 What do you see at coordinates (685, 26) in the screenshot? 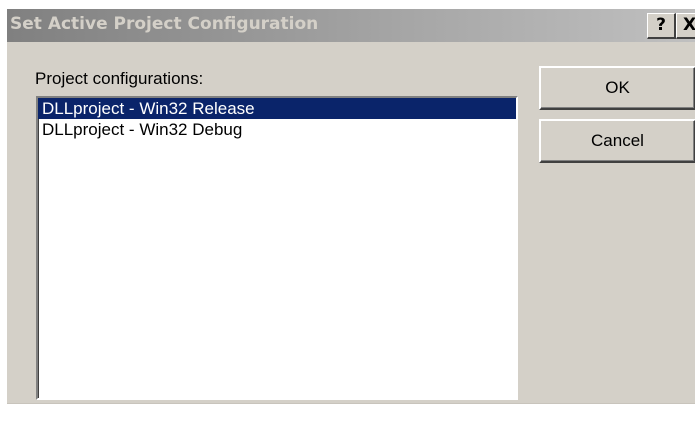
I see `close-button: X` at bounding box center [685, 26].